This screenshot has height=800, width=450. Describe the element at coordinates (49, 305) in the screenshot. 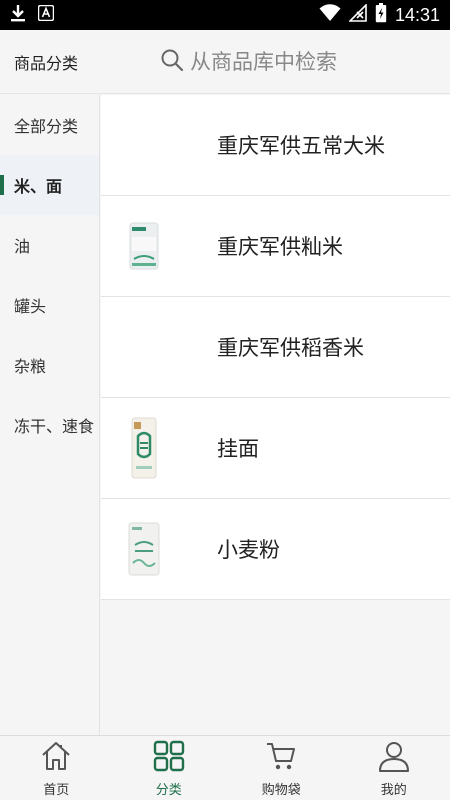

I see `sidebar-item-canned: 罐头` at that location.